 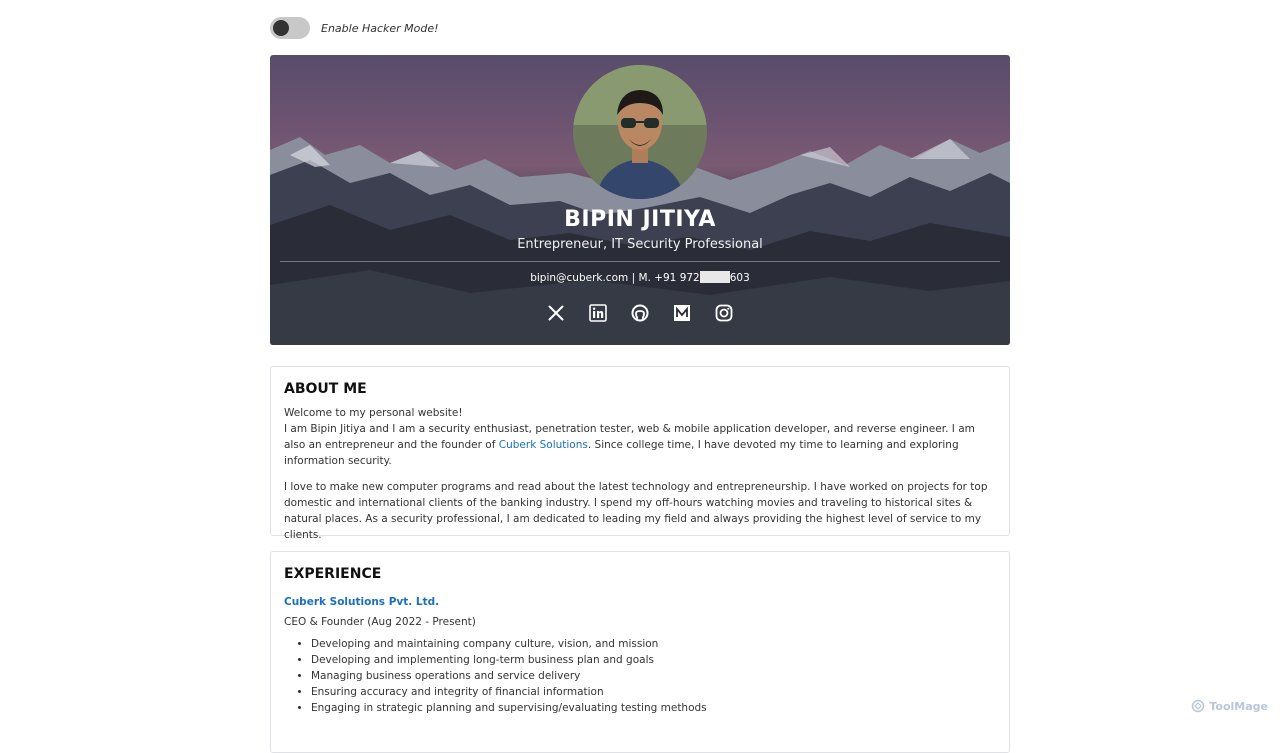 I want to click on medium-icon, so click(x=682, y=313).